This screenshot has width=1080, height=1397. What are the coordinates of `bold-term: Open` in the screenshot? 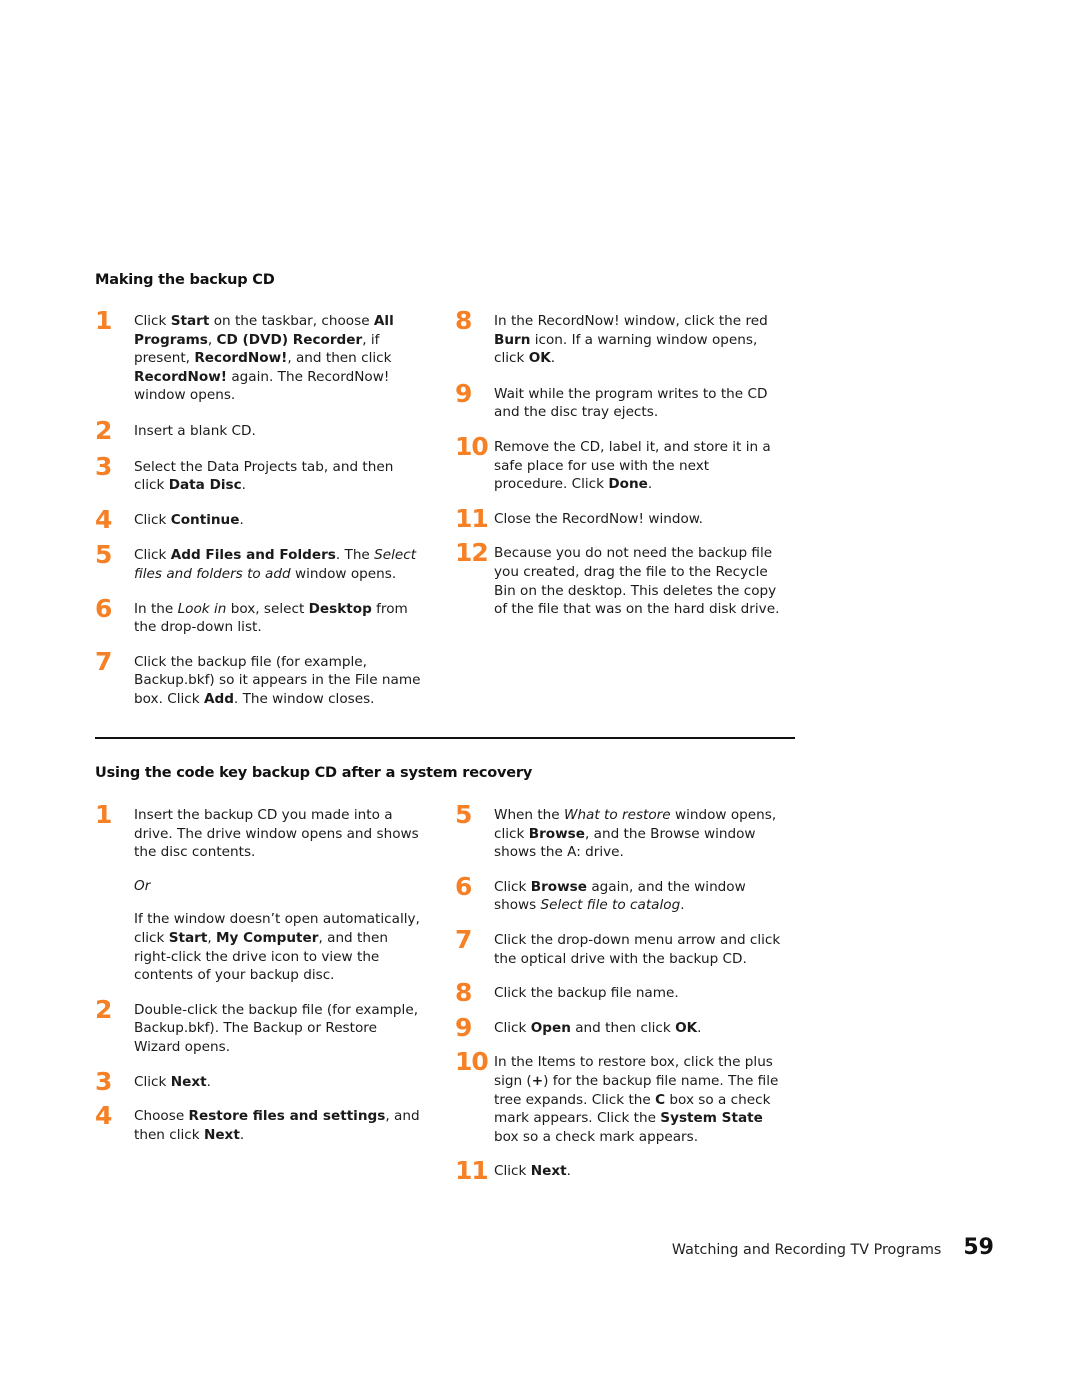 It's located at (550, 1027).